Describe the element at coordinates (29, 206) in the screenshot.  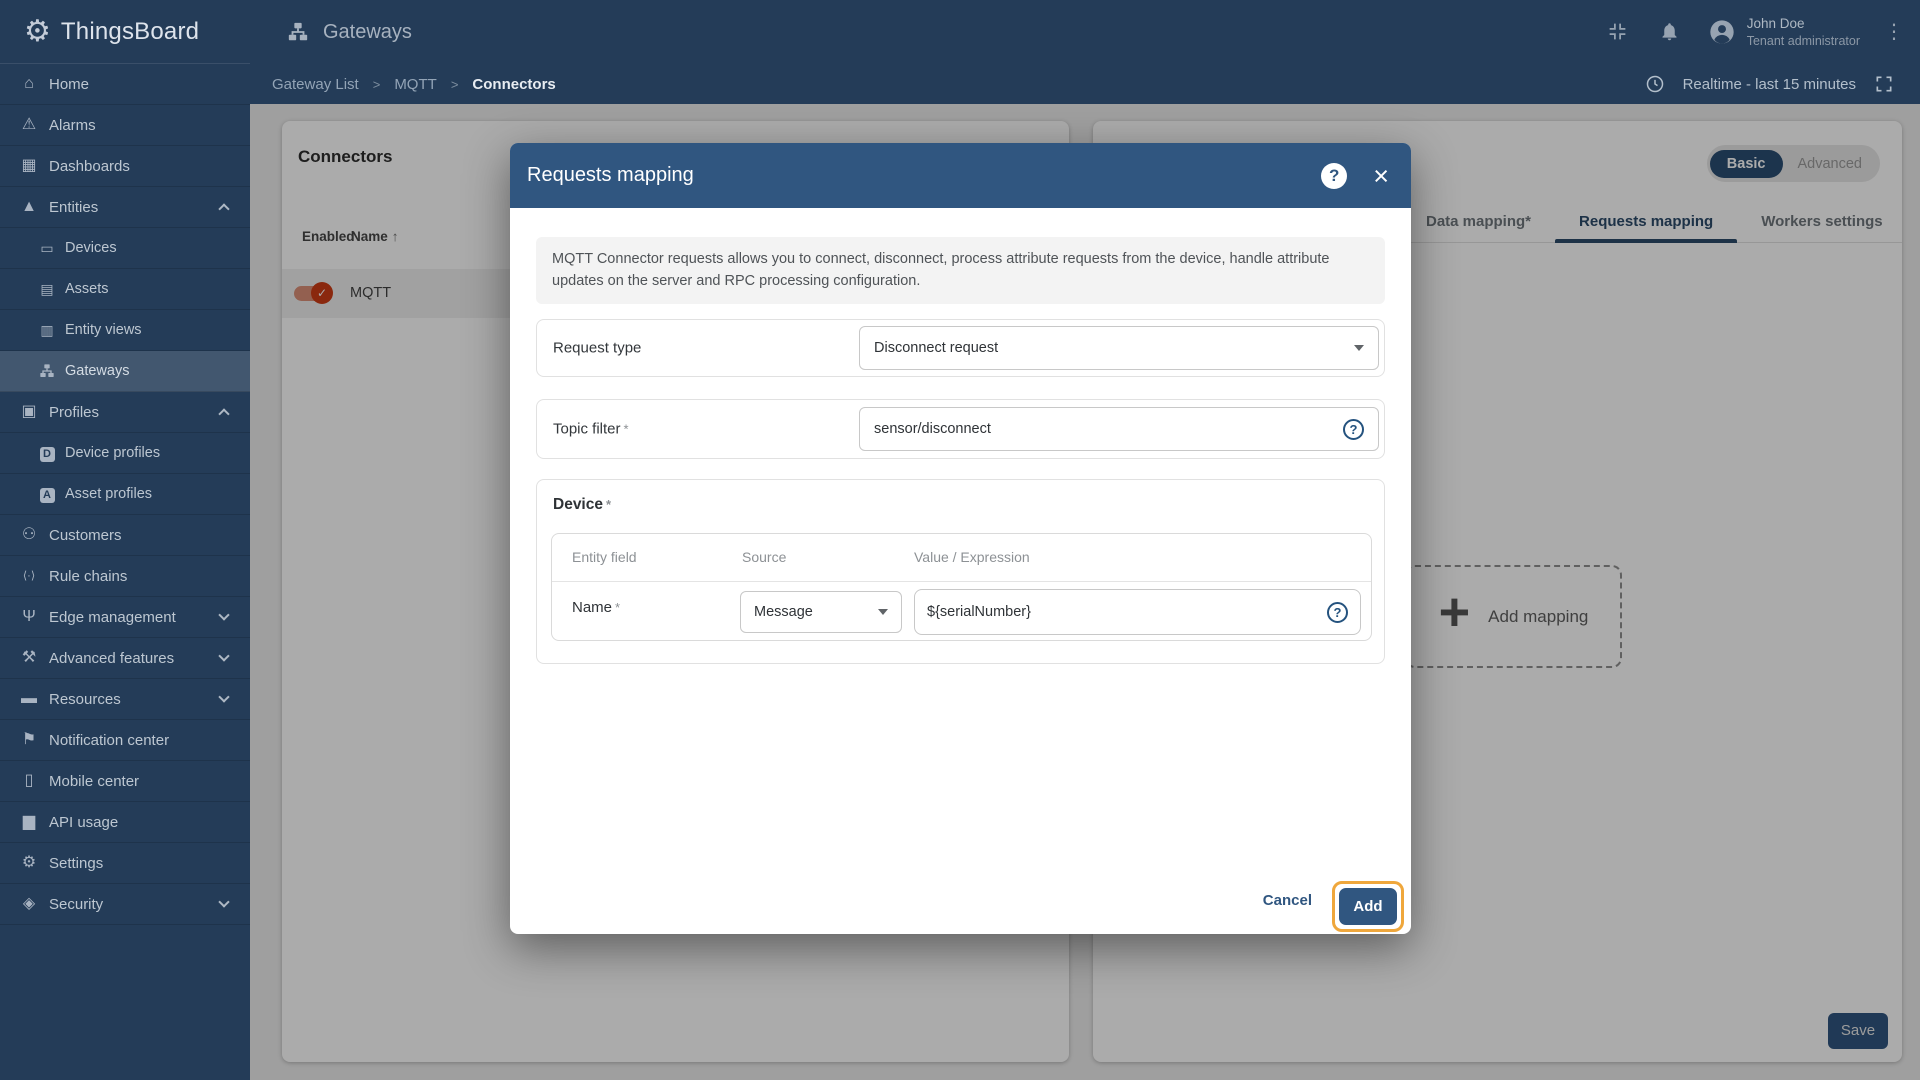
I see `entities-icon: ▲` at that location.